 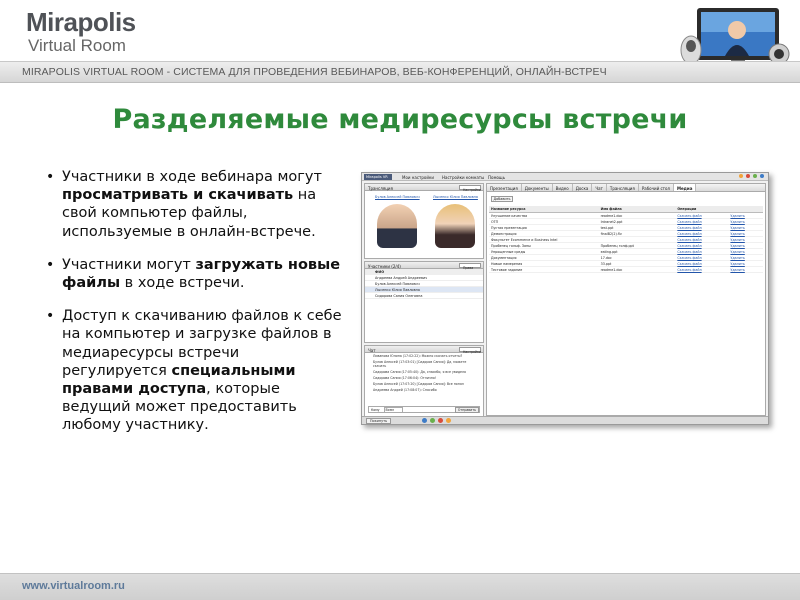 I want to click on video-tile: Булов Алексей Павлович, so click(x=397, y=222).